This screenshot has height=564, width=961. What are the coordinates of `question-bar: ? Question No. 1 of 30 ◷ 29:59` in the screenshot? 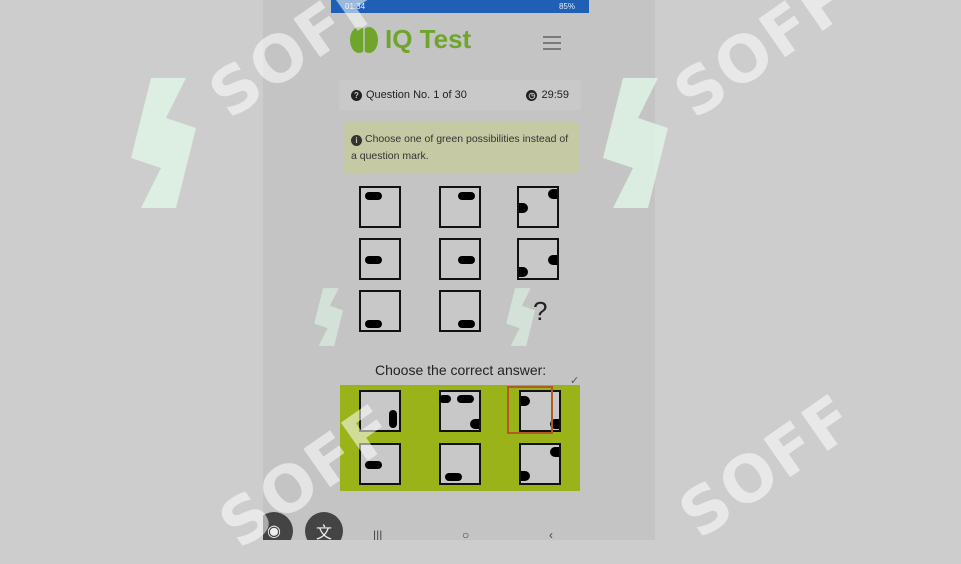 It's located at (460, 95).